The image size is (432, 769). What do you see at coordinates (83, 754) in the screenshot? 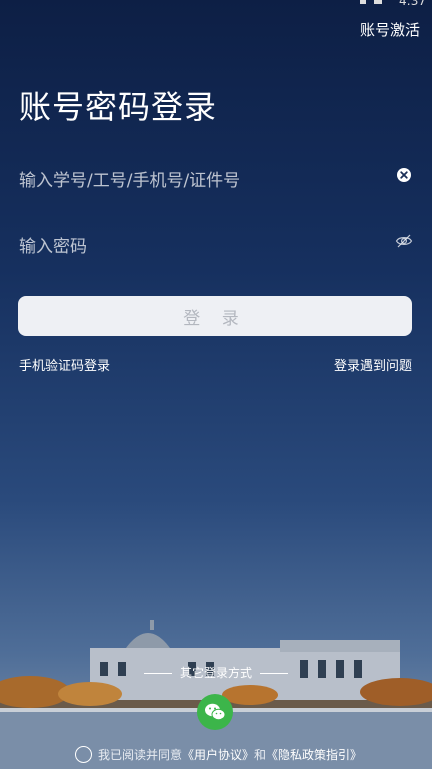
I see `agreement-checkbox` at bounding box center [83, 754].